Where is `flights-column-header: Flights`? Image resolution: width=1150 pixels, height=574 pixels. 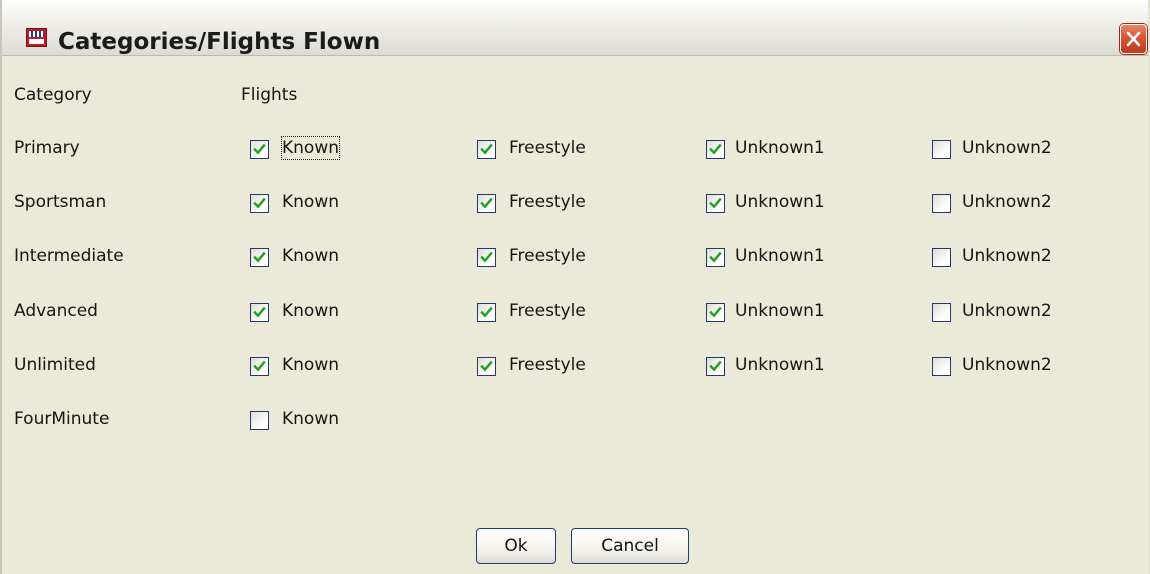
flights-column-header: Flights is located at coordinates (269, 95).